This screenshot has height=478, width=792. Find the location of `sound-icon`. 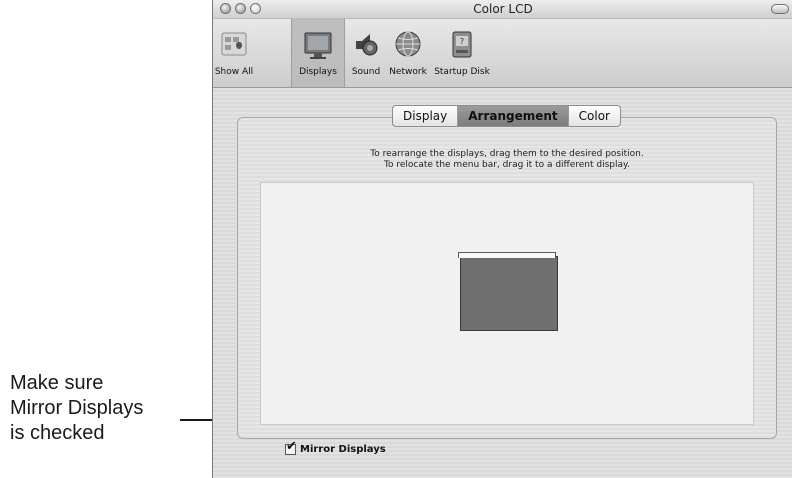

sound-icon is located at coordinates (367, 45).